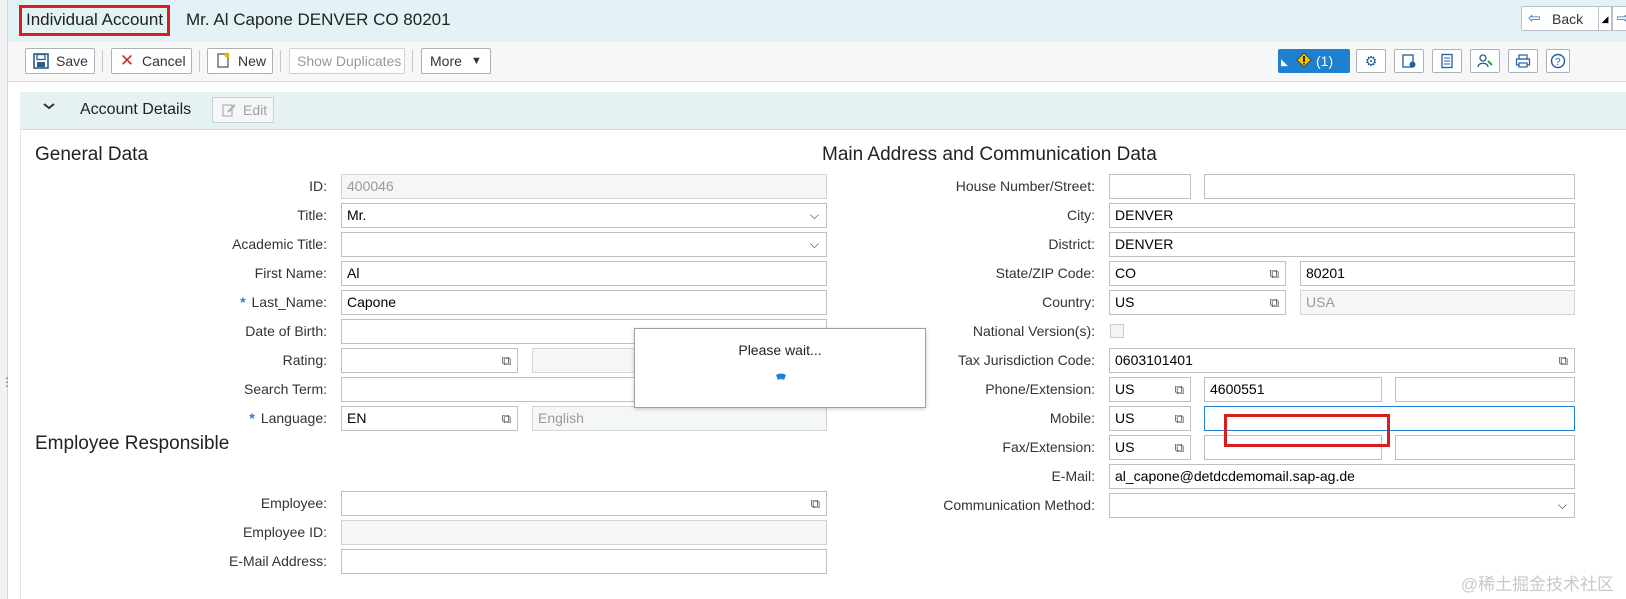 The image size is (1626, 599). I want to click on id-field: 400046, so click(584, 186).